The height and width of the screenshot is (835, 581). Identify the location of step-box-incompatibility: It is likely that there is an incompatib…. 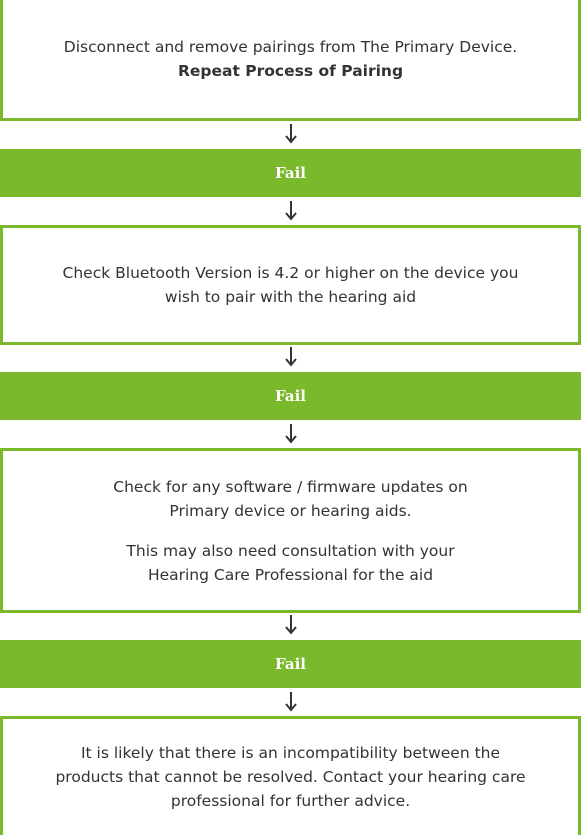
(290, 775).